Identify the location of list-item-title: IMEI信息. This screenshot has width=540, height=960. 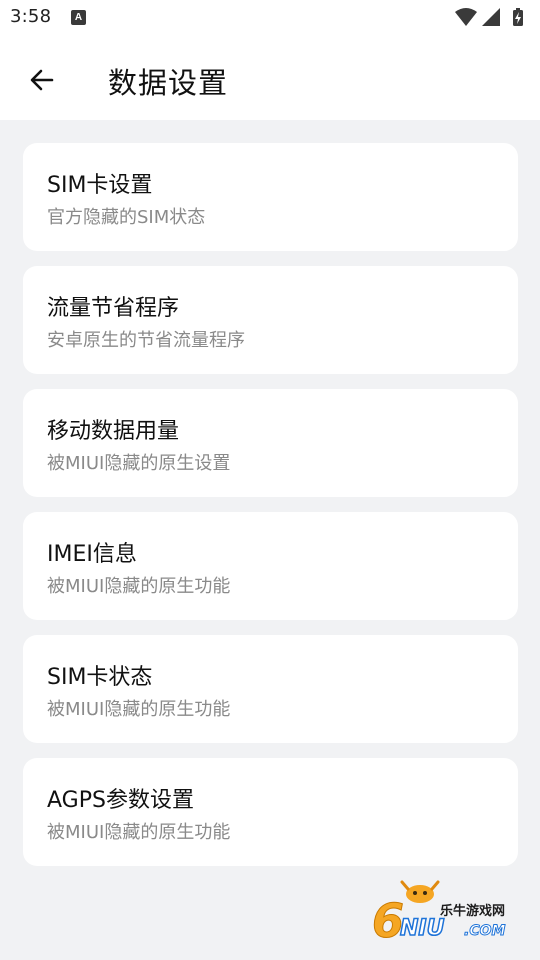
(92, 554).